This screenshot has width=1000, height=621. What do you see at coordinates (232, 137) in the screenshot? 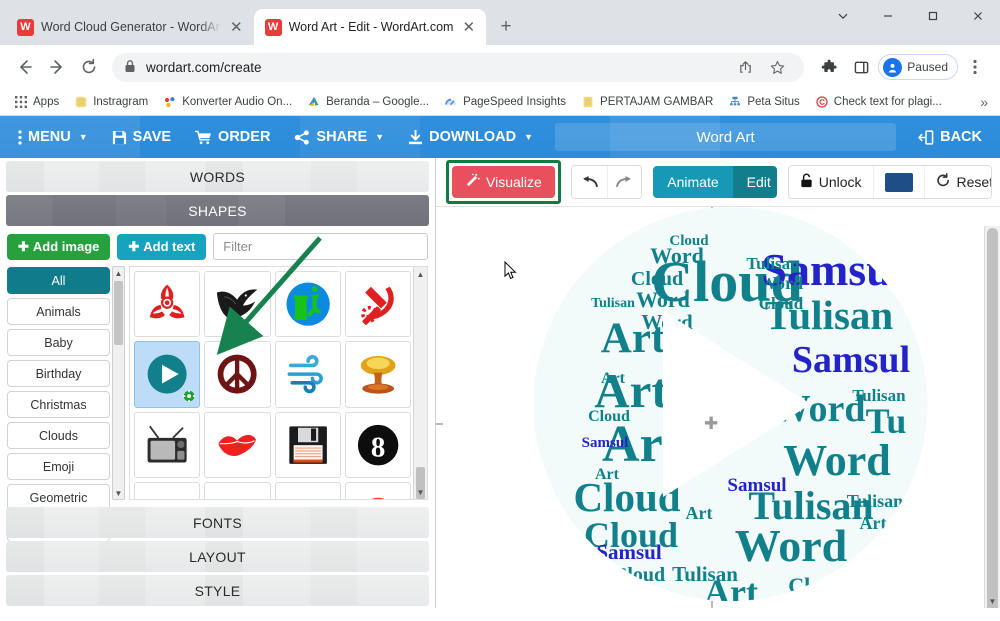
I see `order-button: ORDER` at bounding box center [232, 137].